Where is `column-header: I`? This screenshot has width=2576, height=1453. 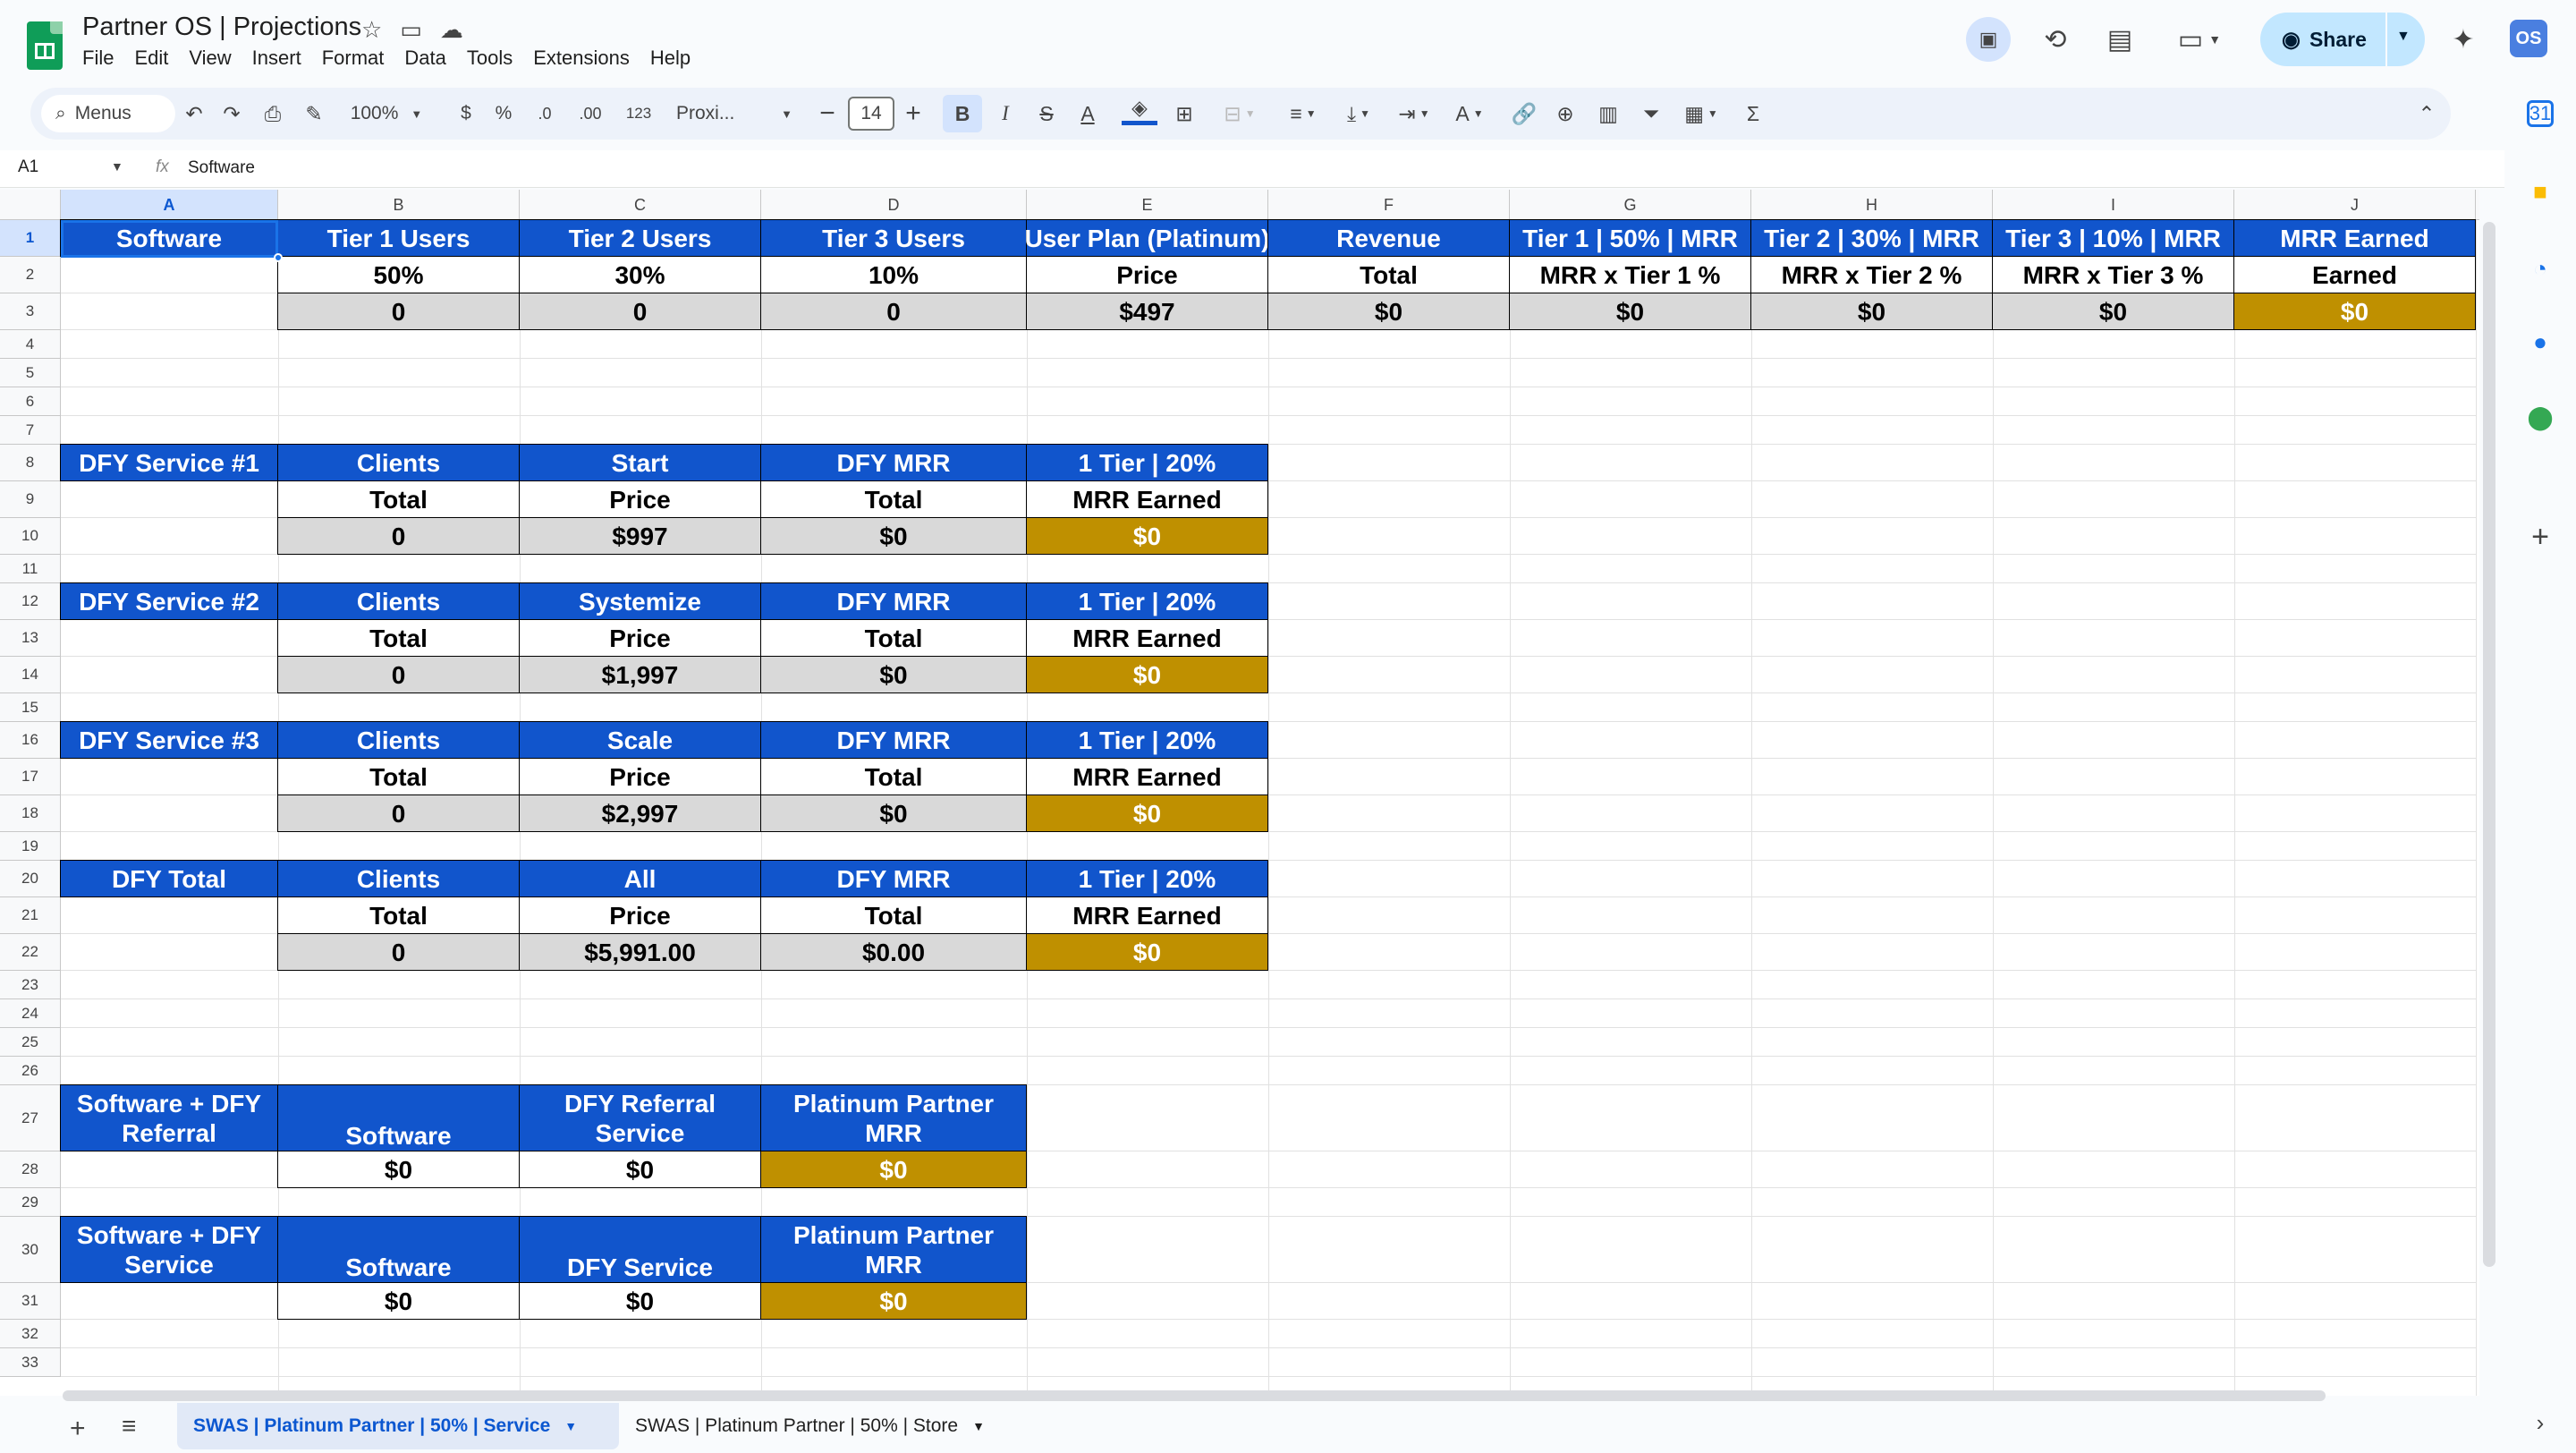
column-header: I is located at coordinates (2113, 205).